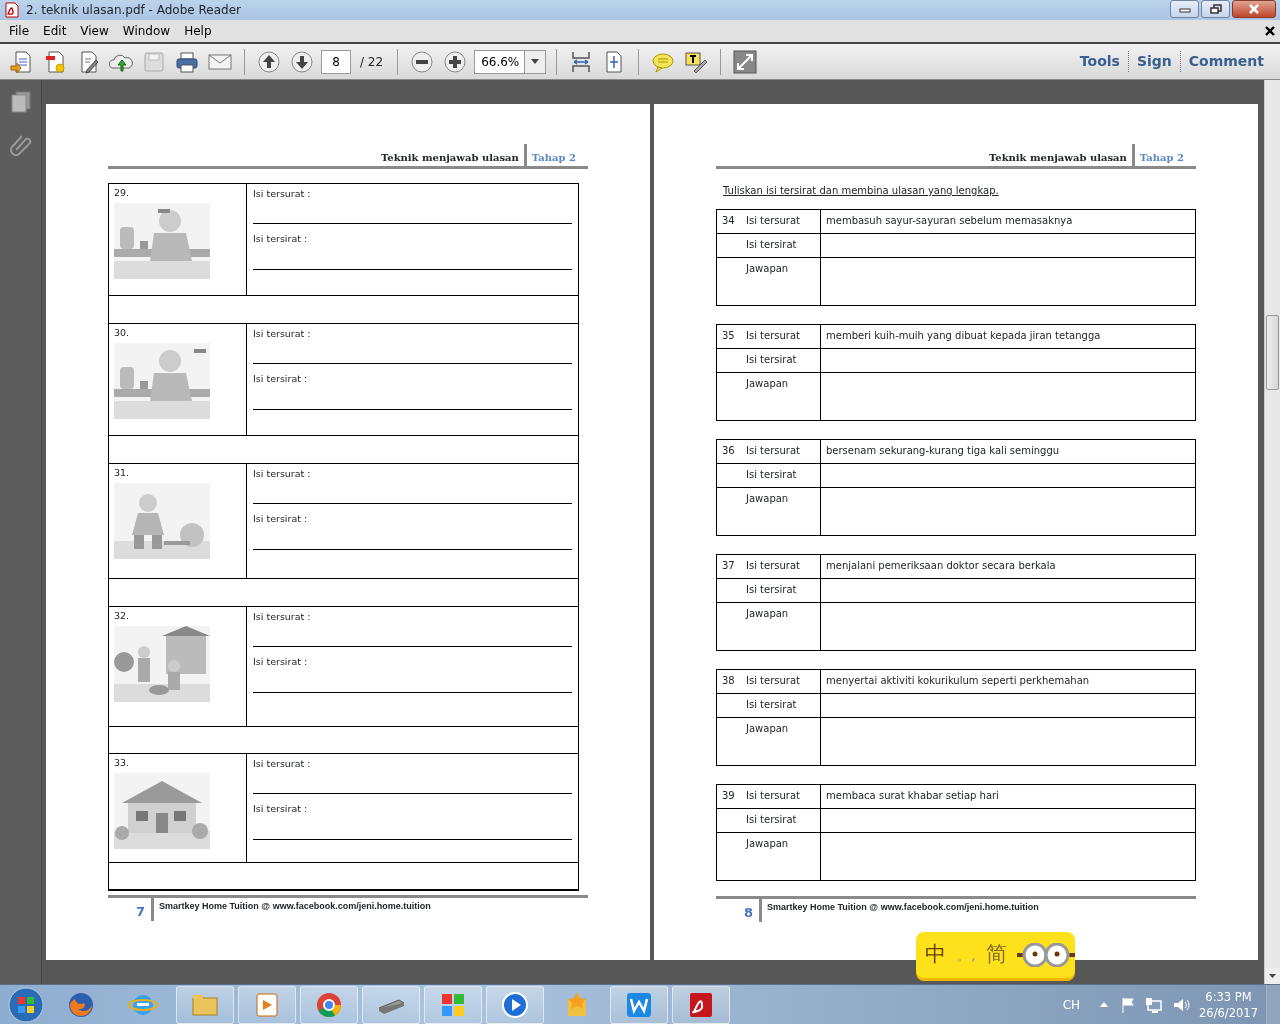  Describe the element at coordinates (198, 31) in the screenshot. I see `menu-item: Help` at that location.